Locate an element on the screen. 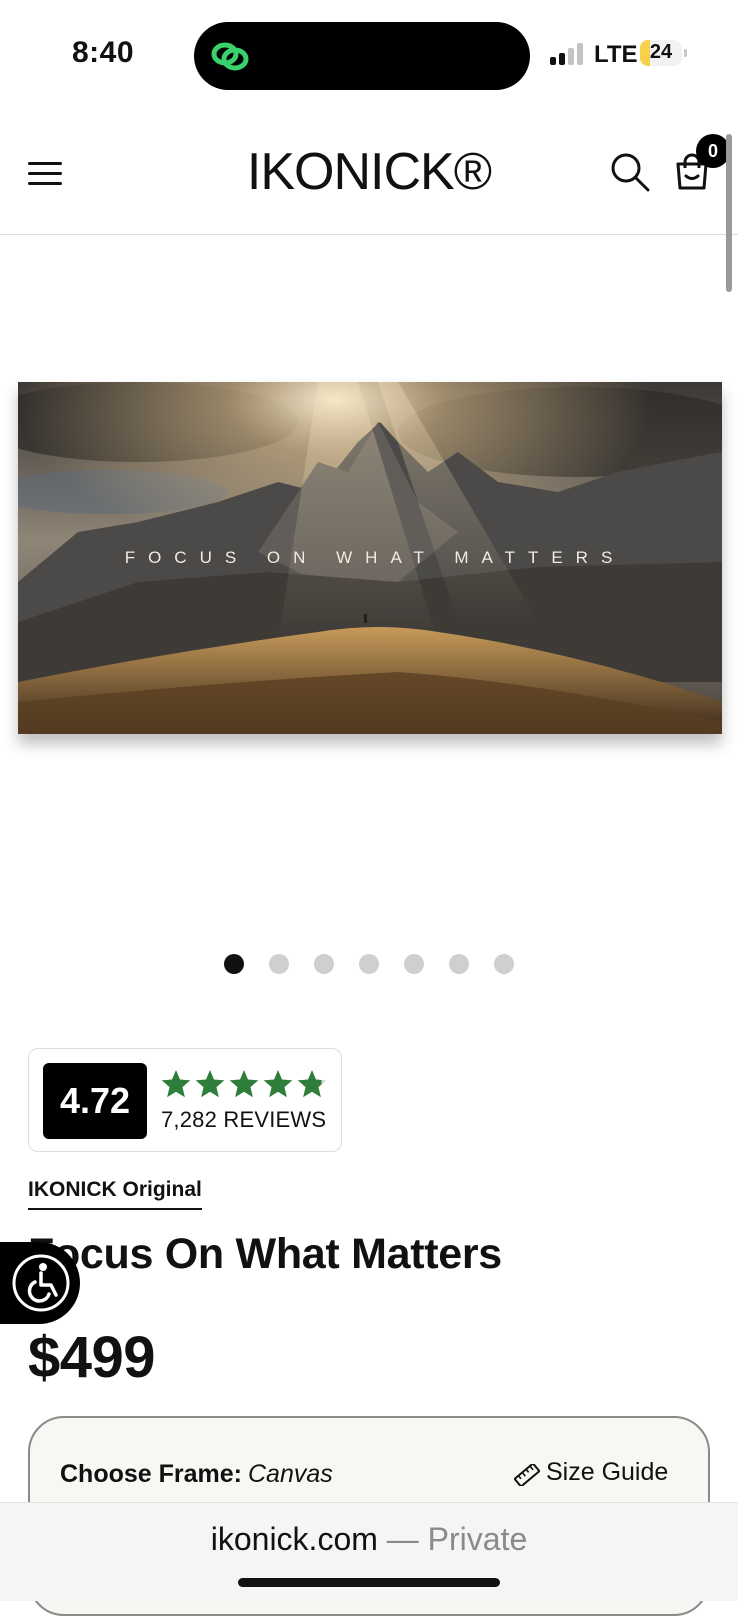 The image size is (738, 1616). link-activity-icon is located at coordinates (230, 56).